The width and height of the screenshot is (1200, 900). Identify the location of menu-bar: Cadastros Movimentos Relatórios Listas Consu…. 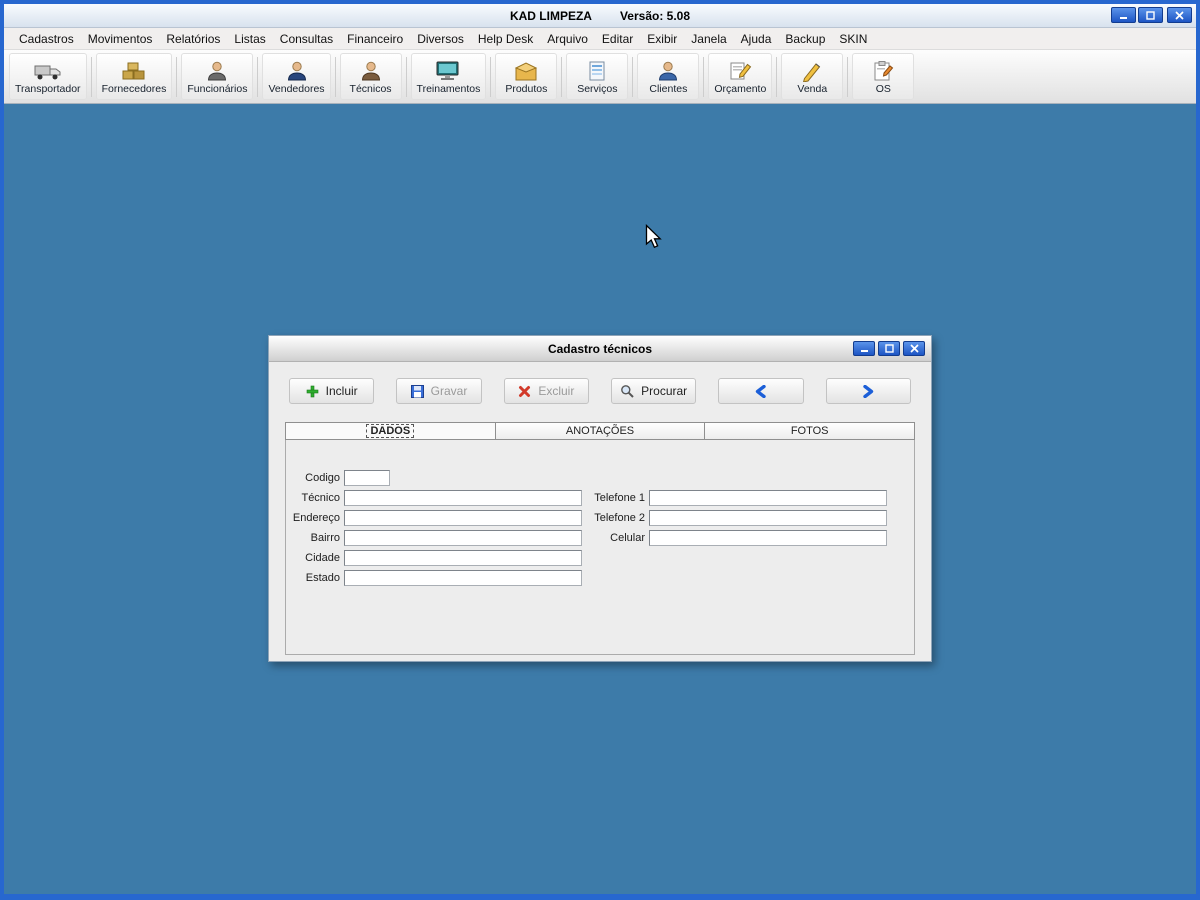
(600, 39).